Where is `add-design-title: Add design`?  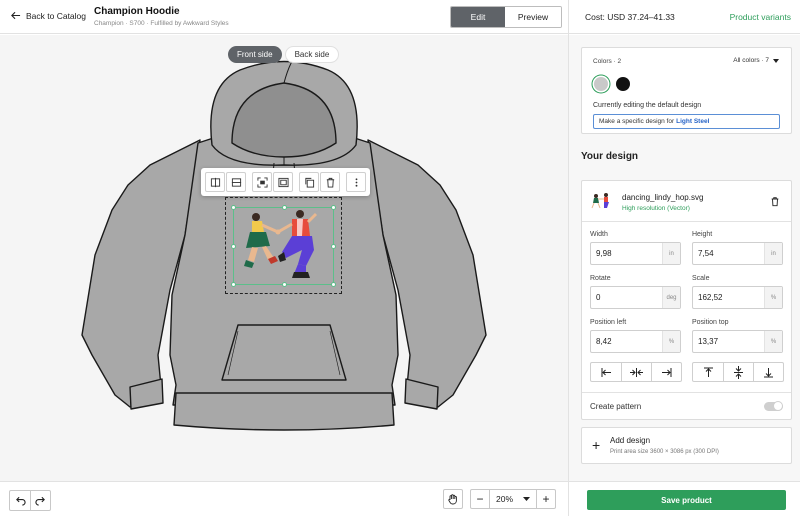 add-design-title: Add design is located at coordinates (630, 440).